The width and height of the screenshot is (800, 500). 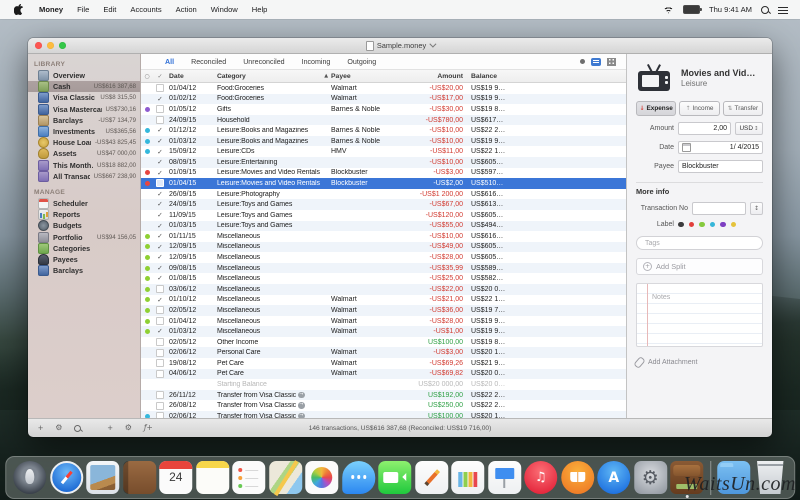 What do you see at coordinates (301, 405) in the screenshot?
I see `transfer-icon: →` at bounding box center [301, 405].